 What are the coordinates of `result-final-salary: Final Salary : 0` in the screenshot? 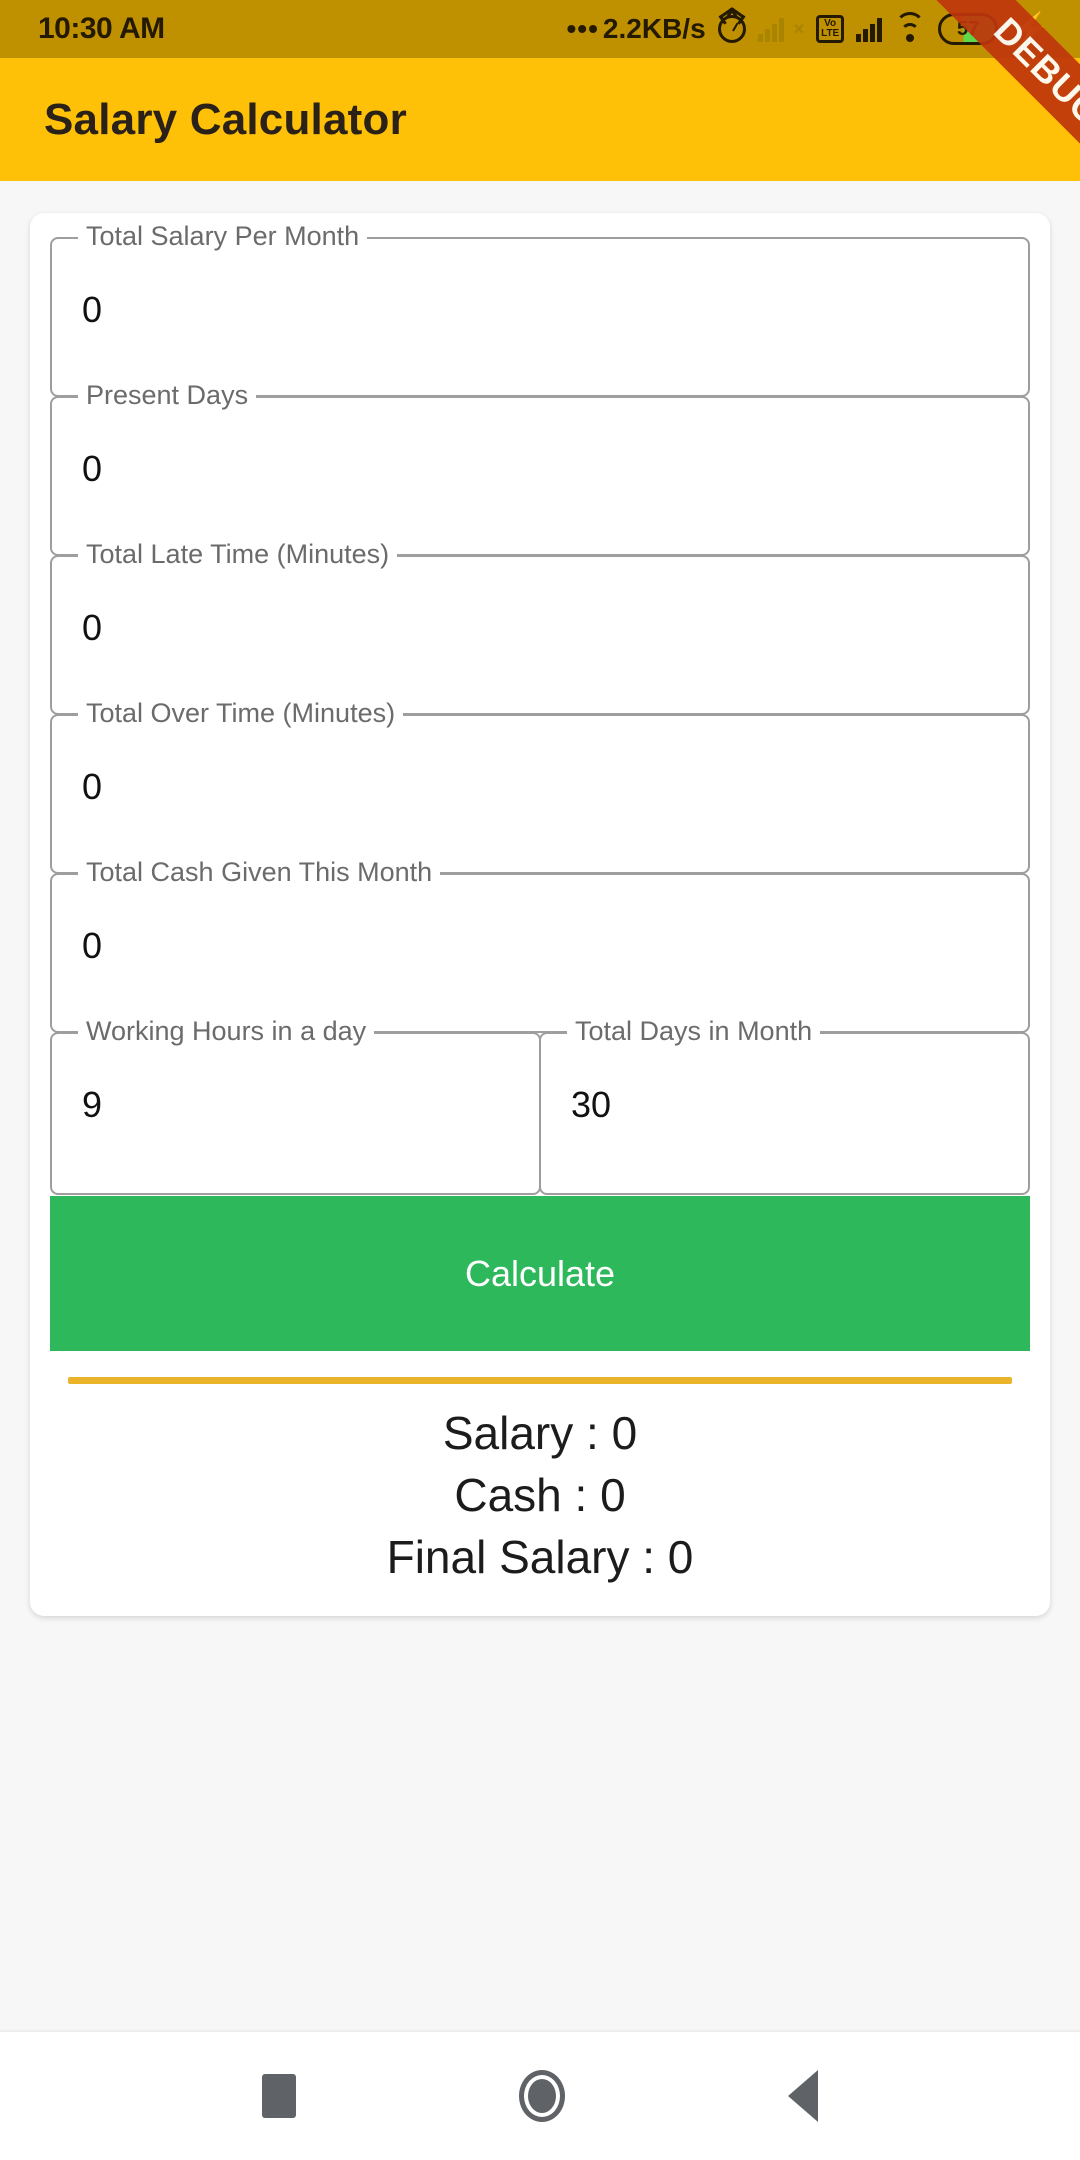 It's located at (540, 1557).